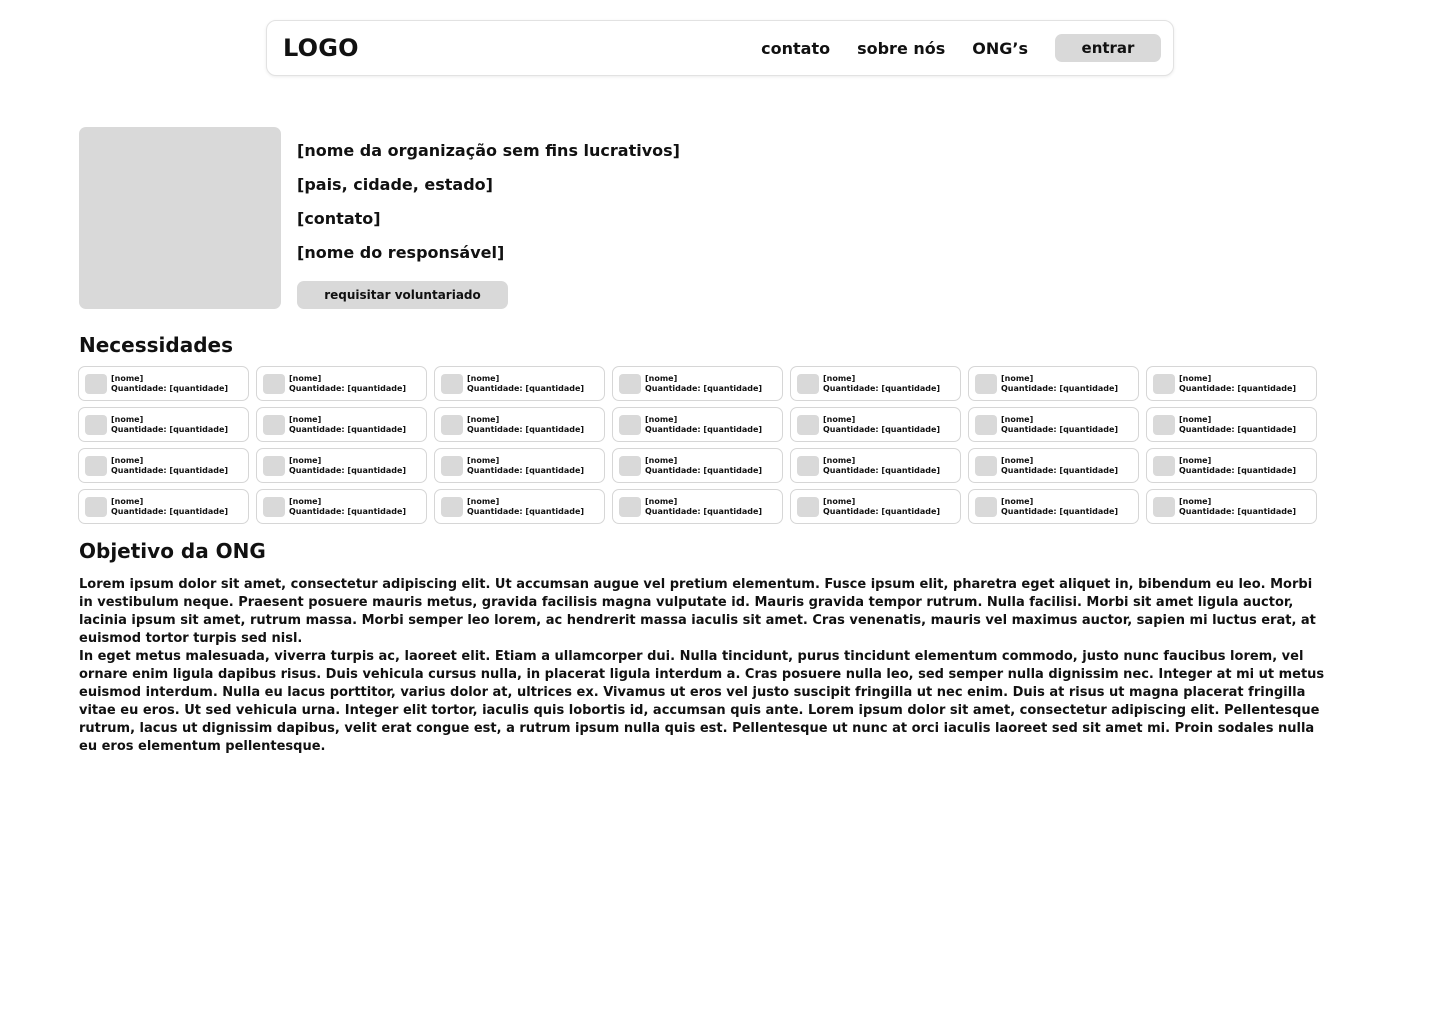 The width and height of the screenshot is (1440, 1024). What do you see at coordinates (1108, 48) in the screenshot?
I see `login-button: entrar` at bounding box center [1108, 48].